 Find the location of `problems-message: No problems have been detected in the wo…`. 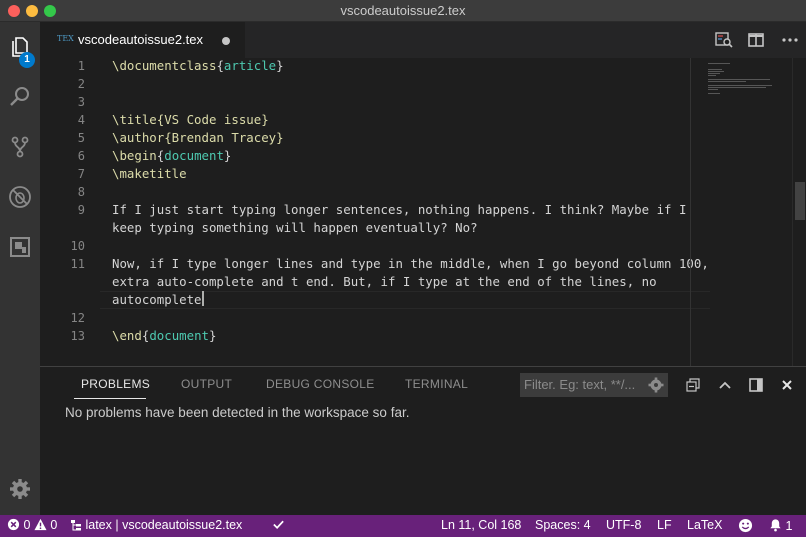

problems-message: No problems have been detected in the wo… is located at coordinates (237, 412).